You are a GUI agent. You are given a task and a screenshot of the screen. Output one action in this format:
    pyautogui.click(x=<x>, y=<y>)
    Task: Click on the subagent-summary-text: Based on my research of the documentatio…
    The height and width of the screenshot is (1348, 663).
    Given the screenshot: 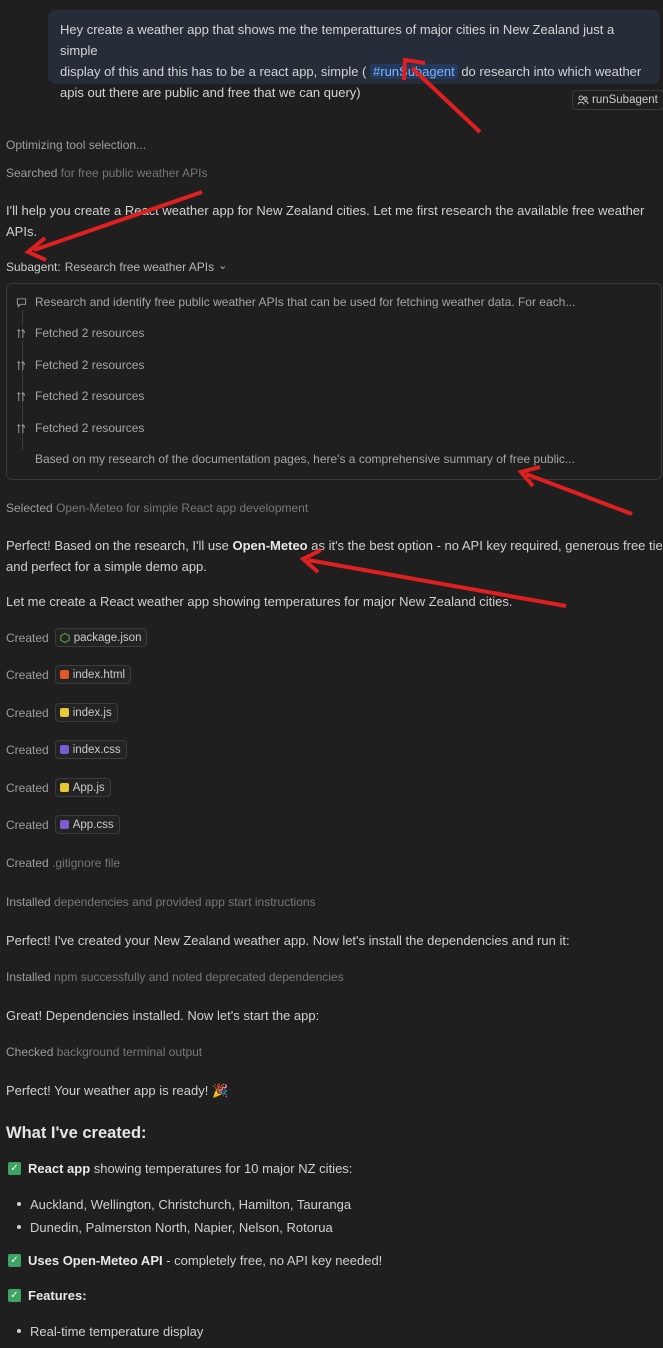 What is the action you would take?
    pyautogui.click(x=305, y=459)
    